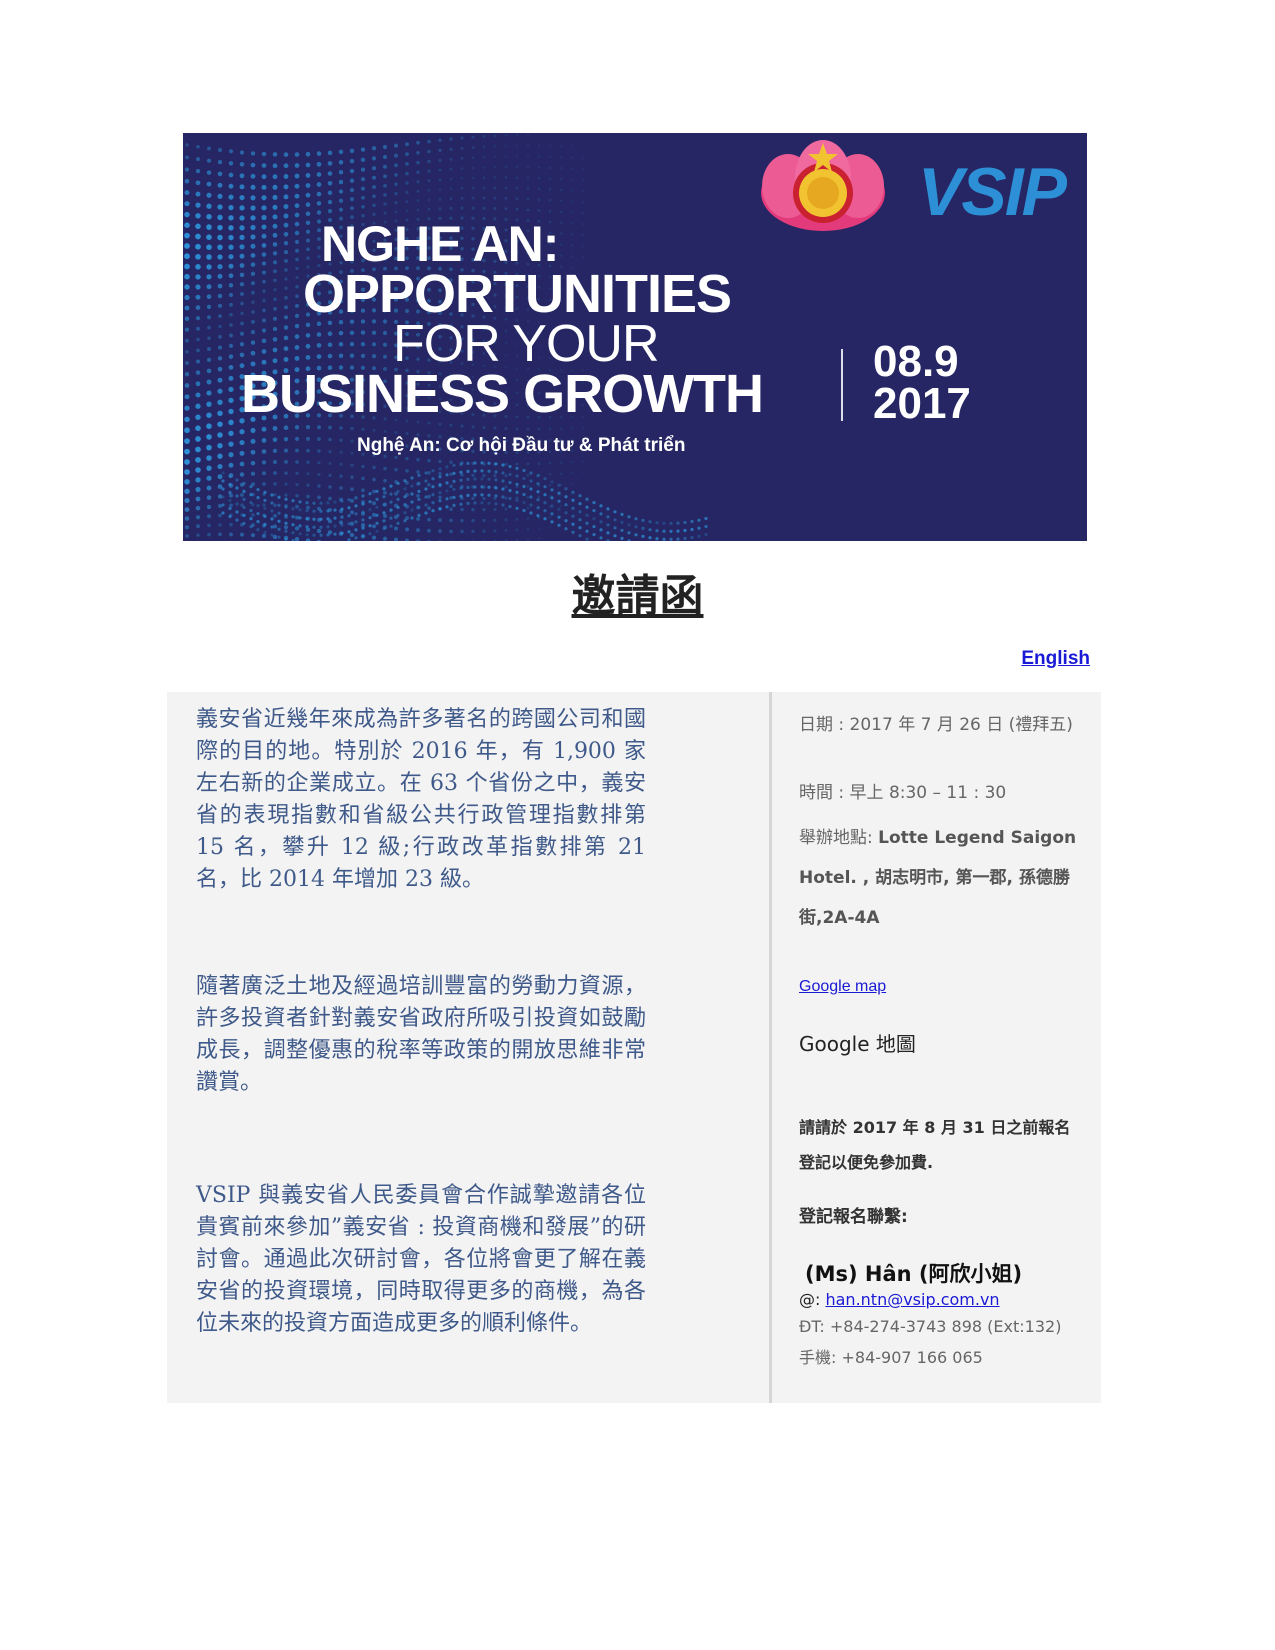 The width and height of the screenshot is (1275, 1650). What do you see at coordinates (823, 185) in the screenshot?
I see `nghe-an-emblem-icon` at bounding box center [823, 185].